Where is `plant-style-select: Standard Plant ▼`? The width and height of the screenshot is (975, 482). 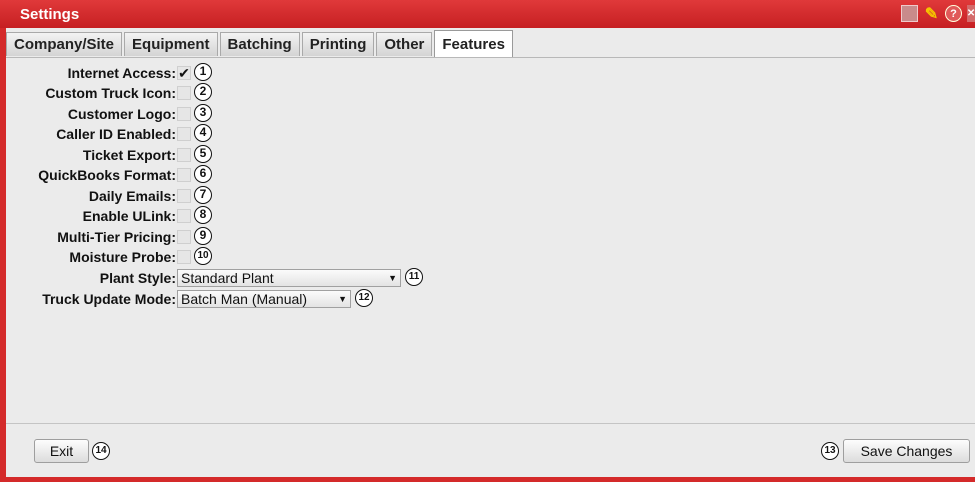
plant-style-select: Standard Plant ▼ is located at coordinates (289, 278).